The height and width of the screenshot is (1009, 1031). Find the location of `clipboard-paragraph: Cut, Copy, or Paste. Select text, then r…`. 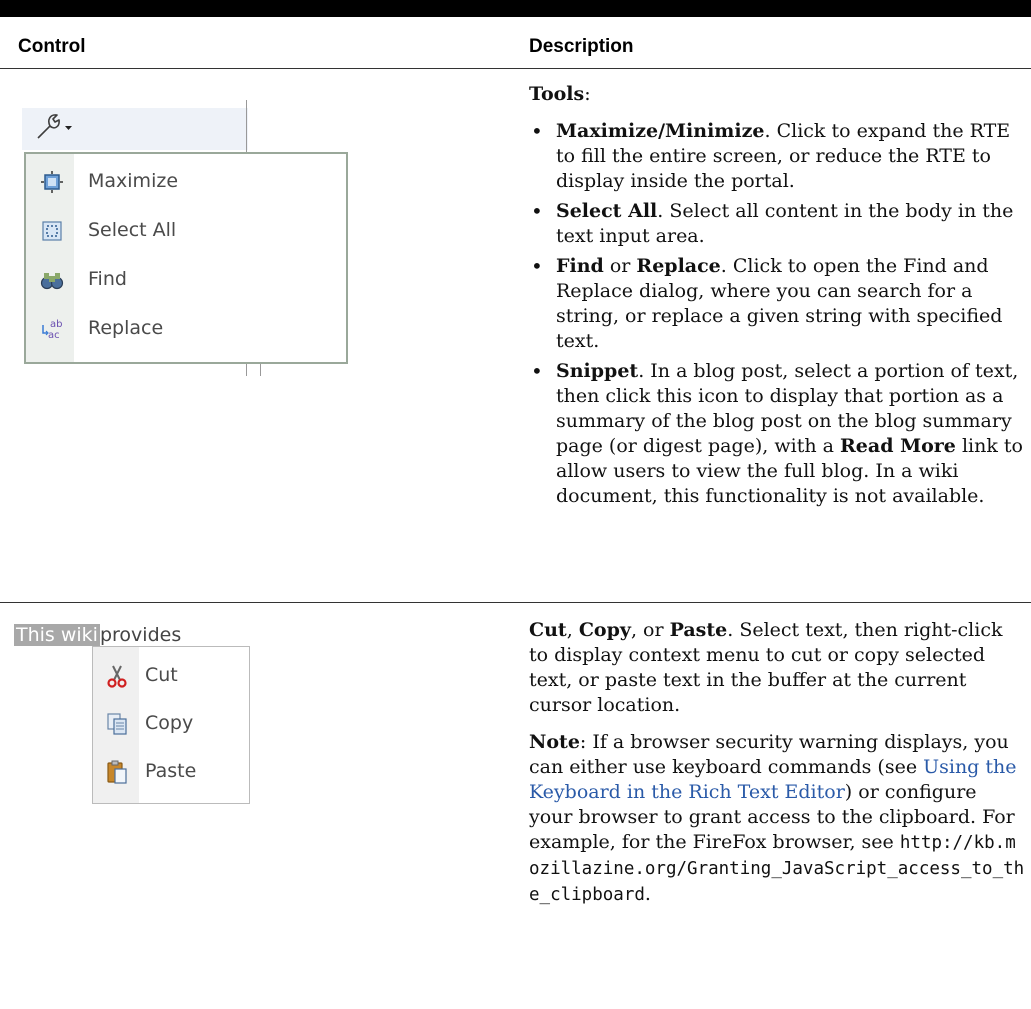

clipboard-paragraph: Cut, Copy, or Paste. Select text, then r… is located at coordinates (766, 667).